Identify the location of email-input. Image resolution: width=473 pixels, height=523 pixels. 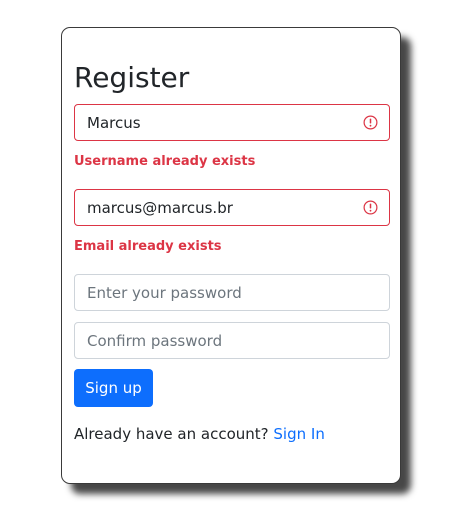
(232, 207).